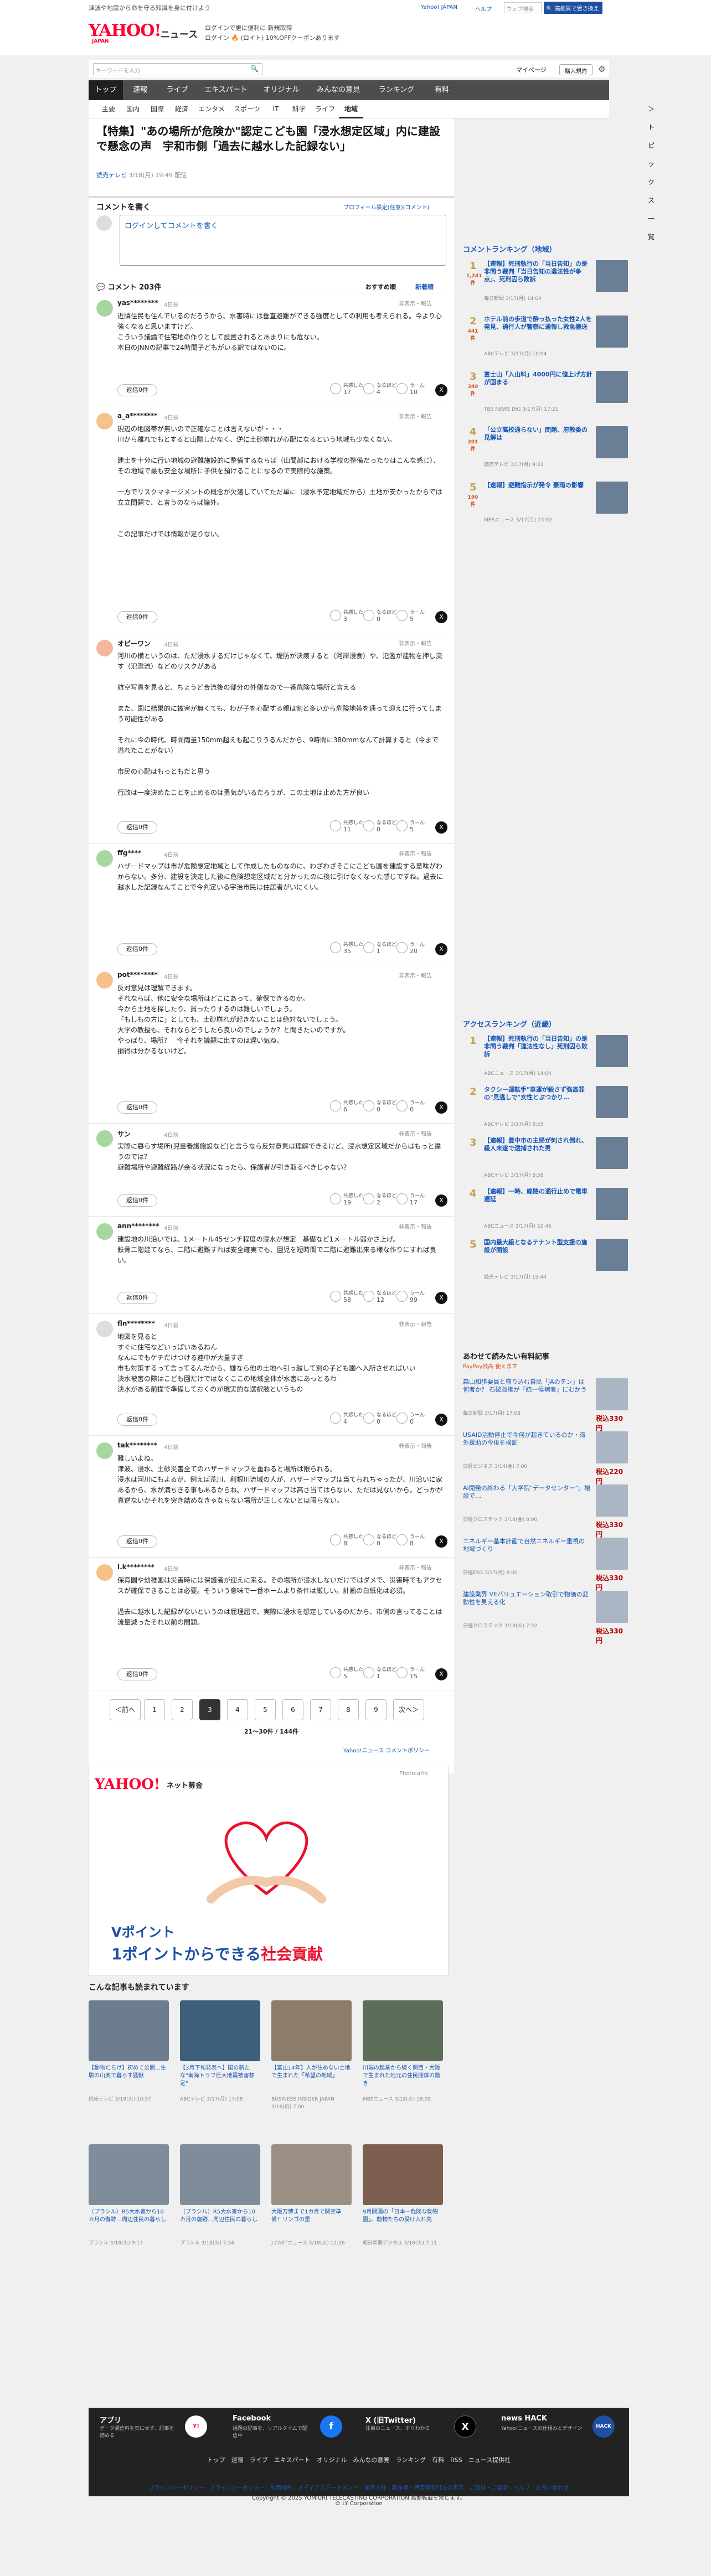 Image resolution: width=711 pixels, height=2576 pixels. Describe the element at coordinates (211, 109) in the screenshot. I see `cat-entertainment: エンタメ` at that location.